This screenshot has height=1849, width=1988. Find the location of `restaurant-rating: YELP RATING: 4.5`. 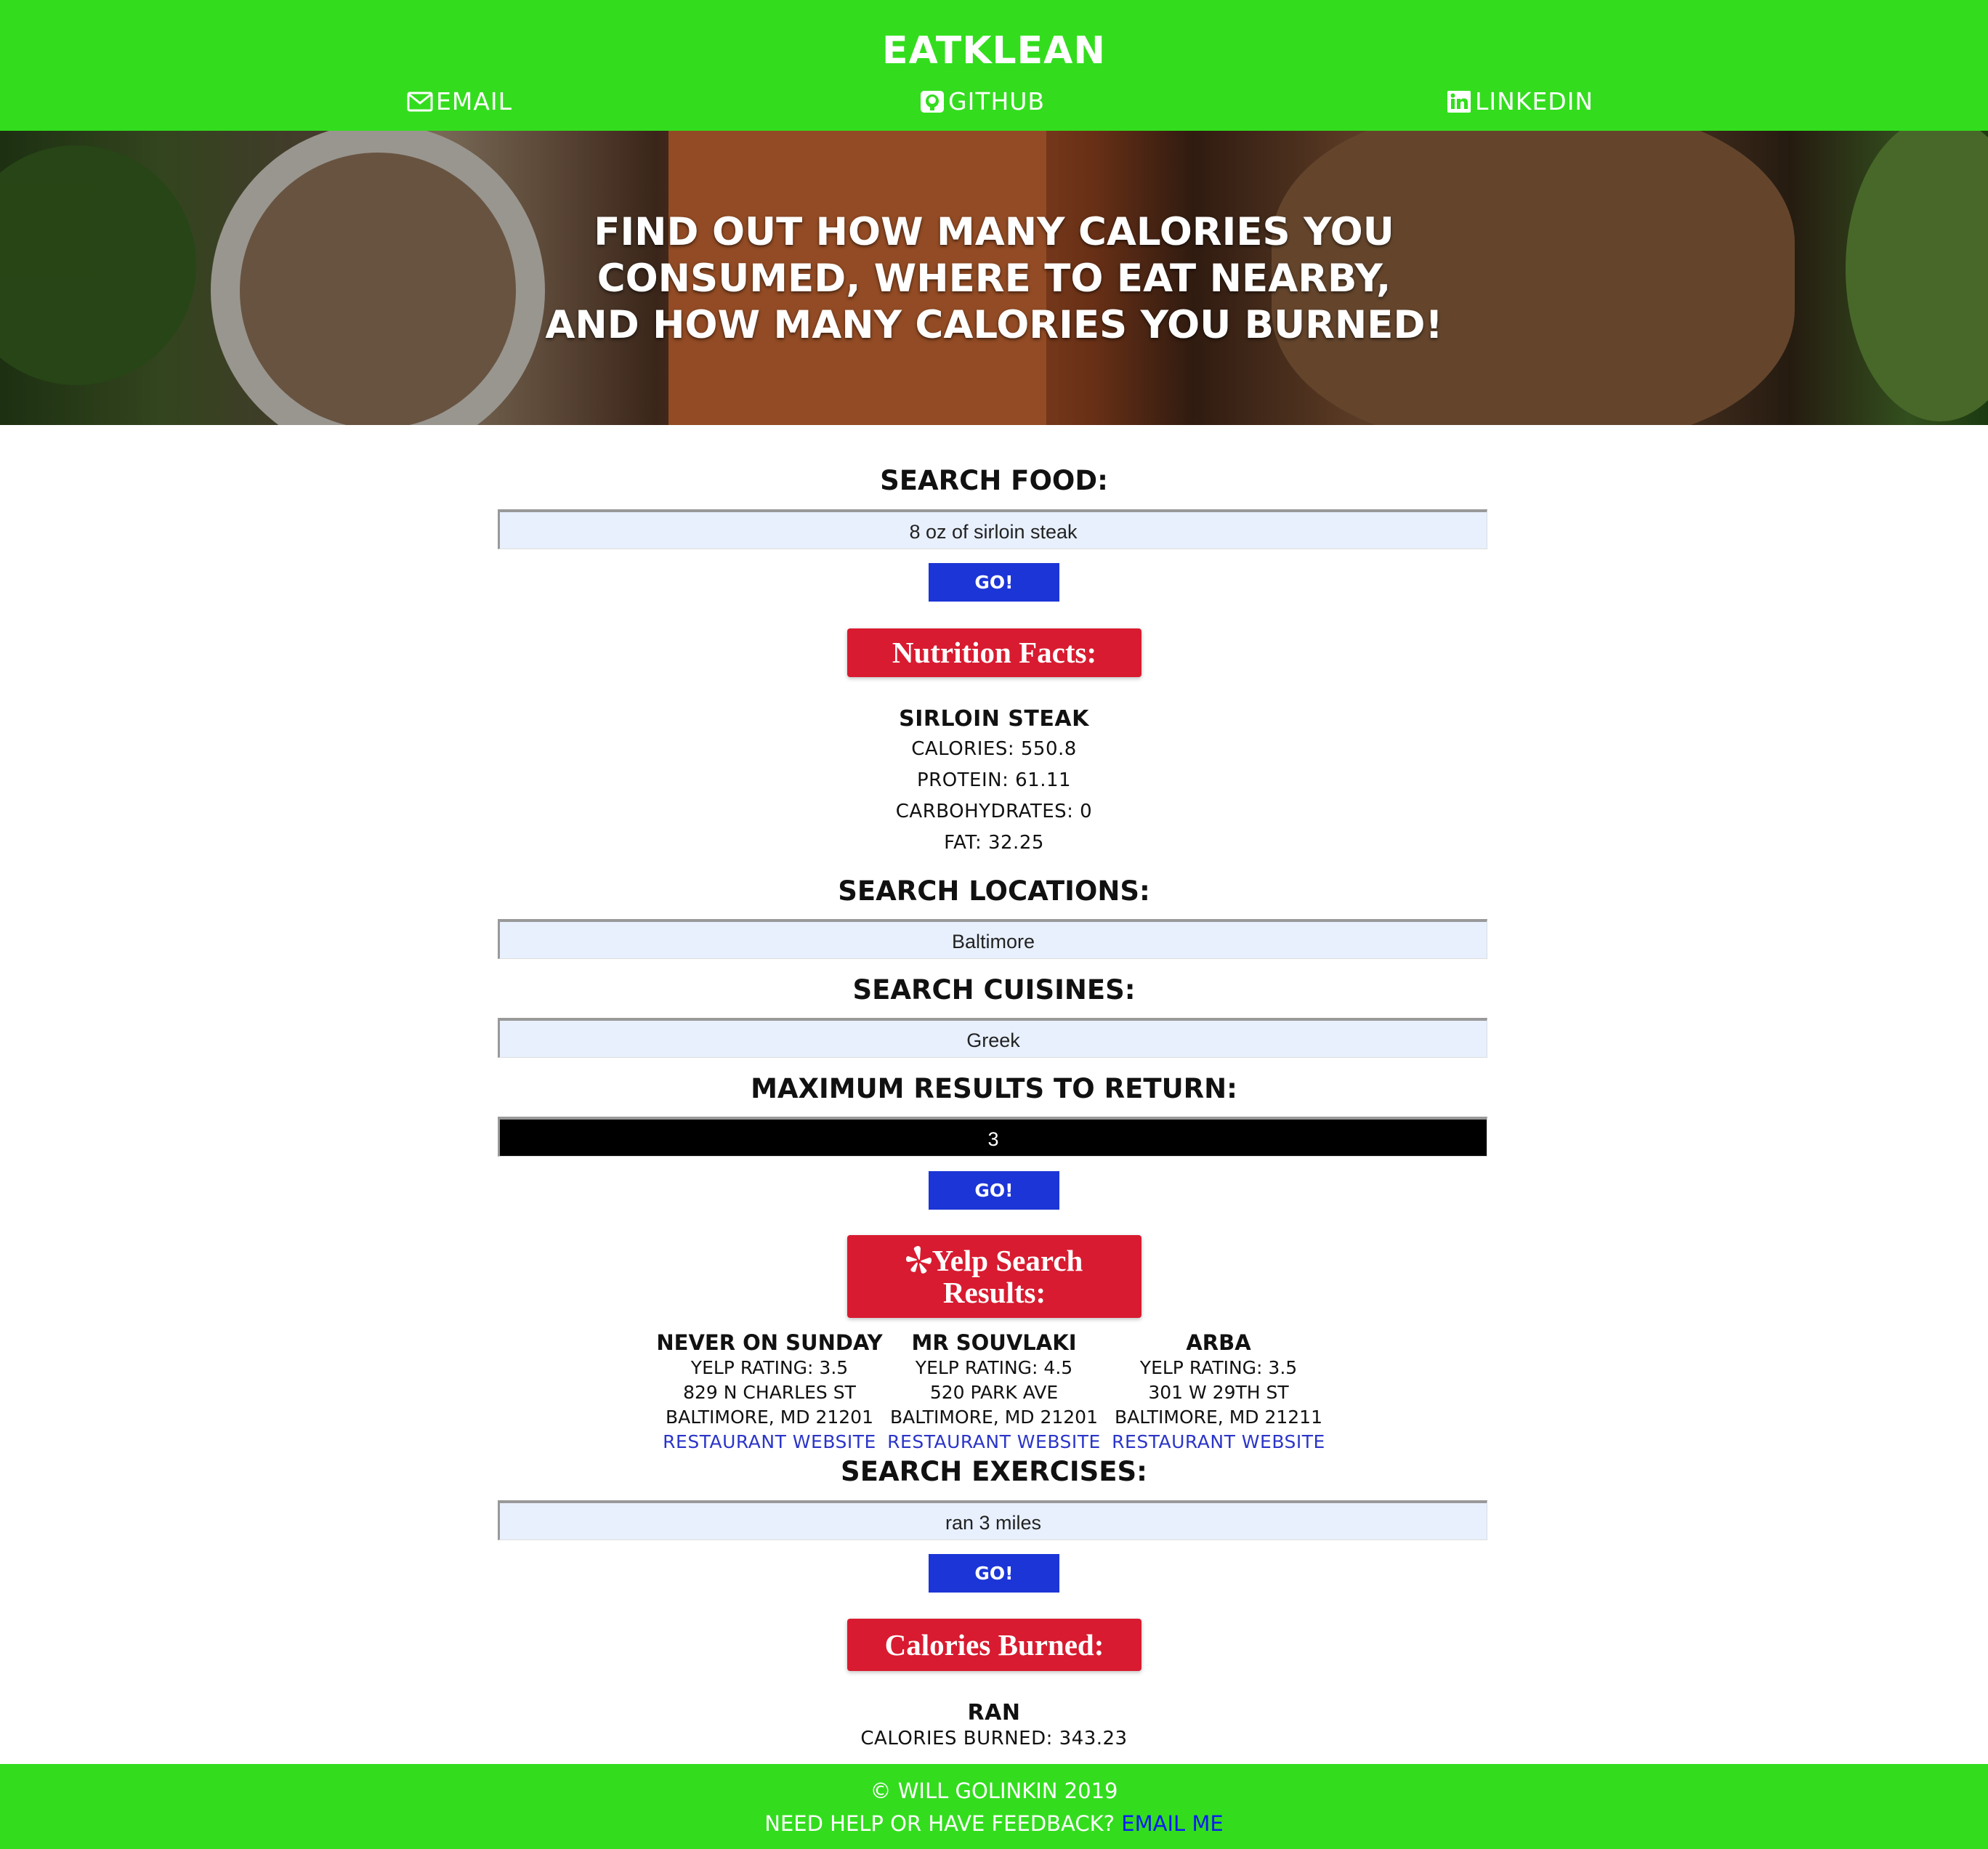

restaurant-rating: YELP RATING: 4.5 is located at coordinates (994, 1367).